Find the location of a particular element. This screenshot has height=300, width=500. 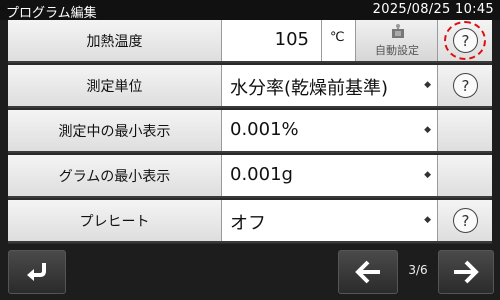

right-arrow-icon is located at coordinates (466, 272).